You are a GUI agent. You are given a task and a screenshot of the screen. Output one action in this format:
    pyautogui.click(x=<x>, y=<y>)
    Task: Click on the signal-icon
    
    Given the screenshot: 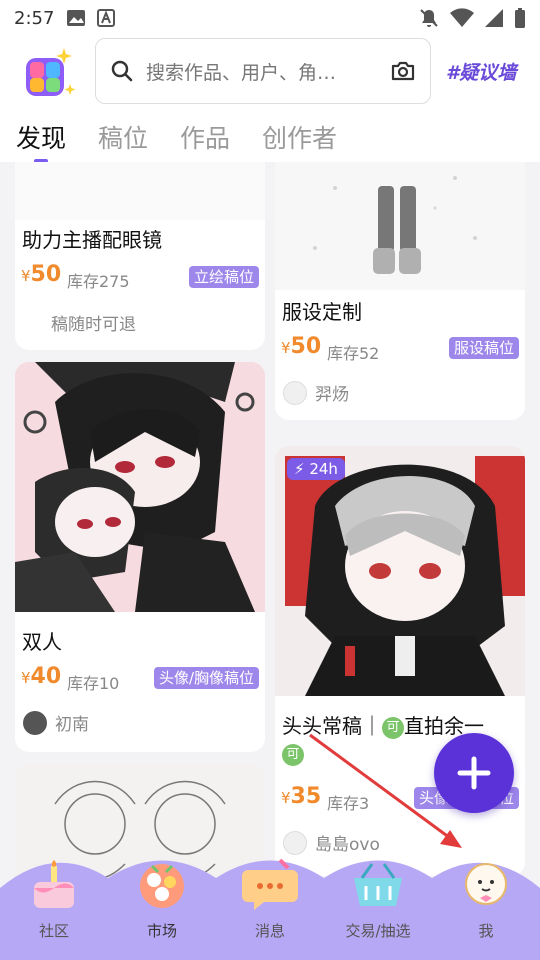 What is the action you would take?
    pyautogui.click(x=494, y=18)
    